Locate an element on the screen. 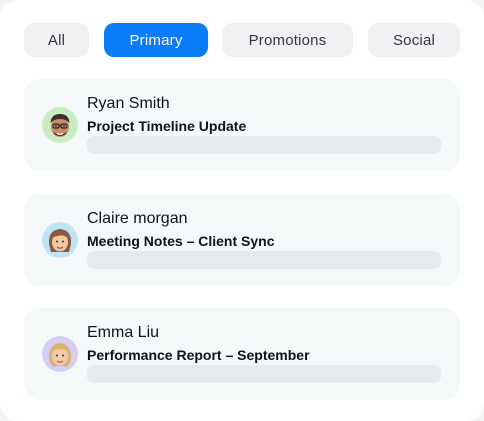 The height and width of the screenshot is (421, 484). tab-all: All is located at coordinates (56, 40).